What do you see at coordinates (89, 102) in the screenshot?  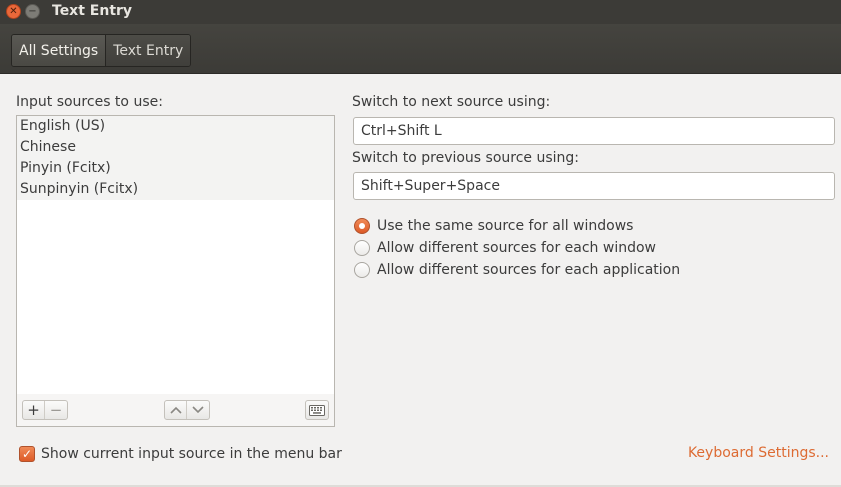 I see `input-sources-label: Input sources to use:` at bounding box center [89, 102].